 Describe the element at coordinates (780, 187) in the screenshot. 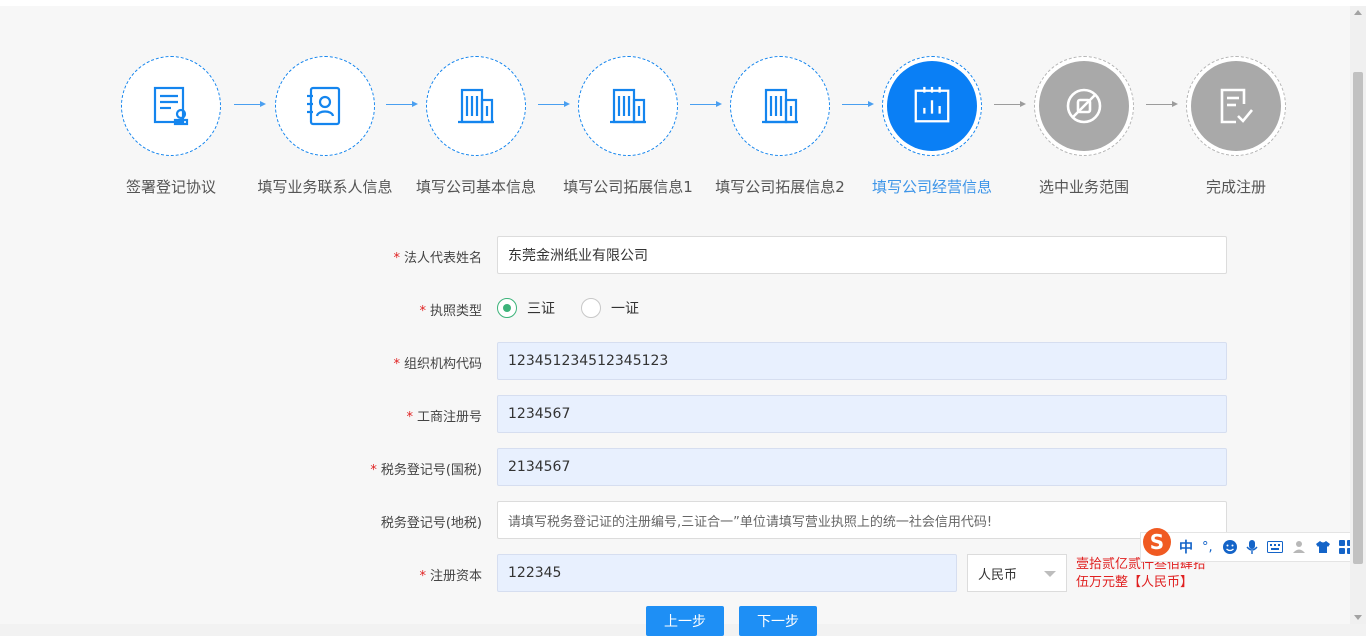

I see `step-label: 填写公司拓展信息2` at that location.